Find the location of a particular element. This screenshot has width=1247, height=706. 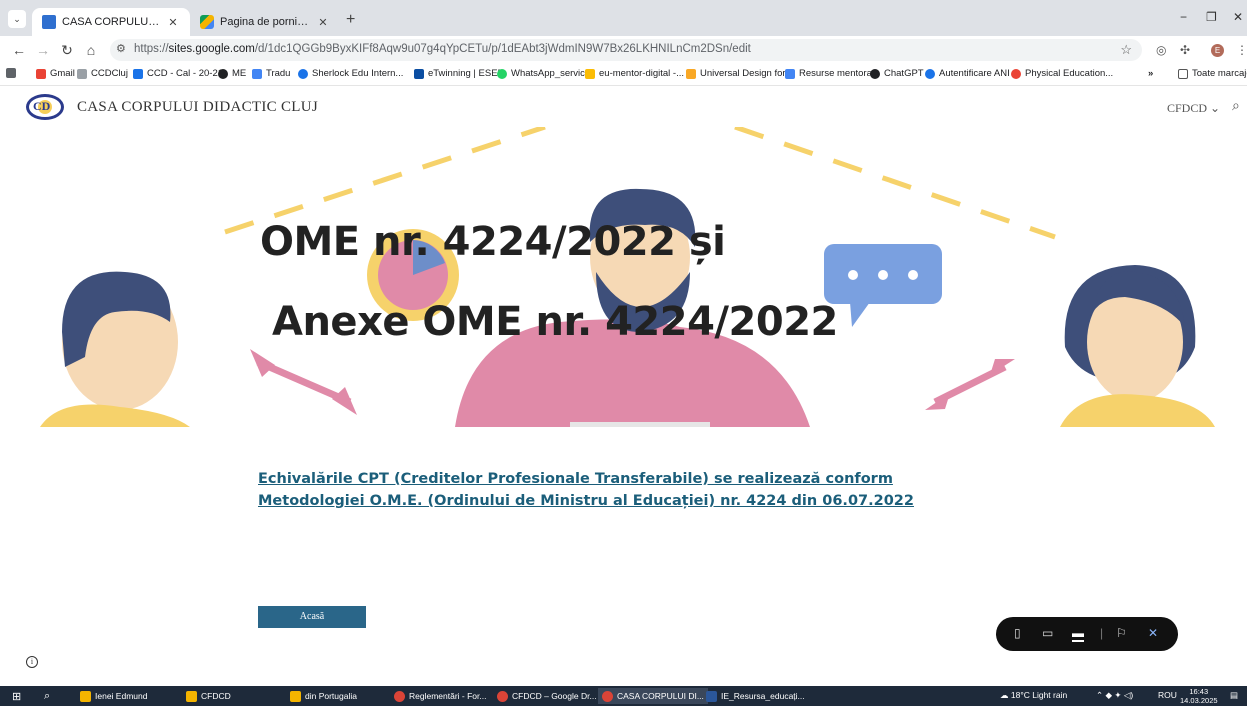

clock: 16:43 14.03.2025 is located at coordinates (1199, 696).